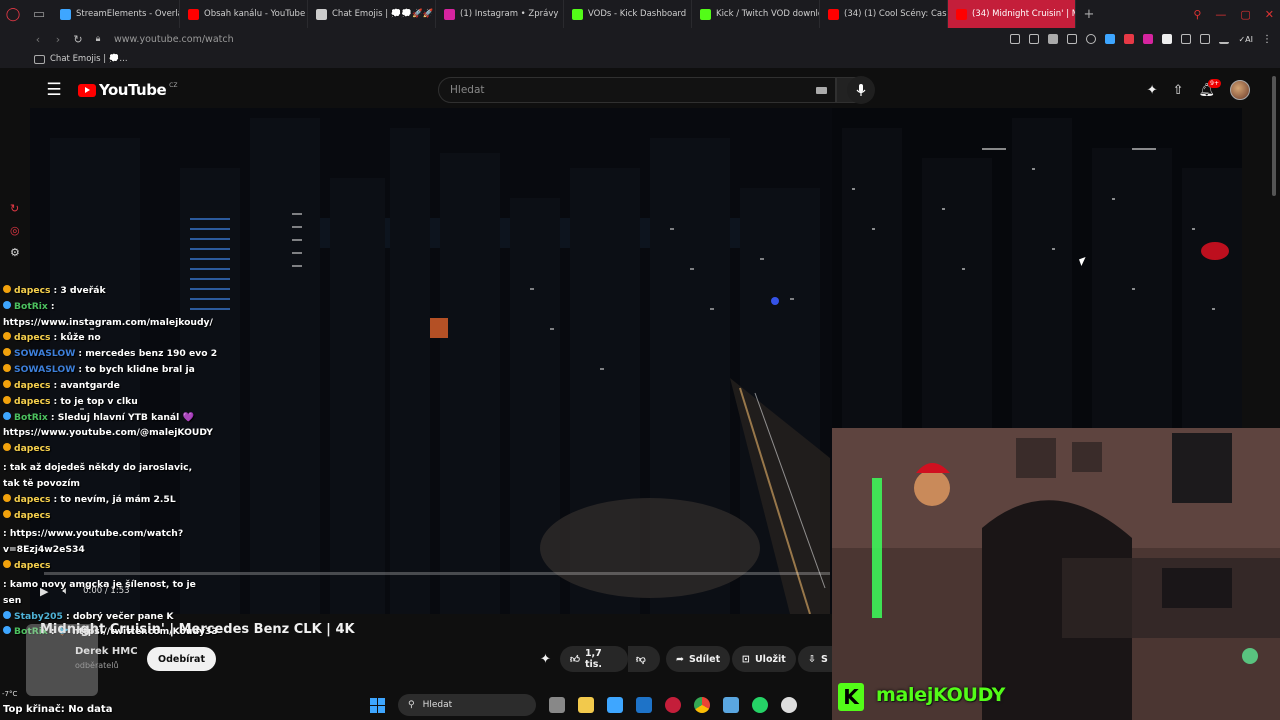  What do you see at coordinates (182, 659) in the screenshot?
I see `subscribe-button: Odebírat` at bounding box center [182, 659].